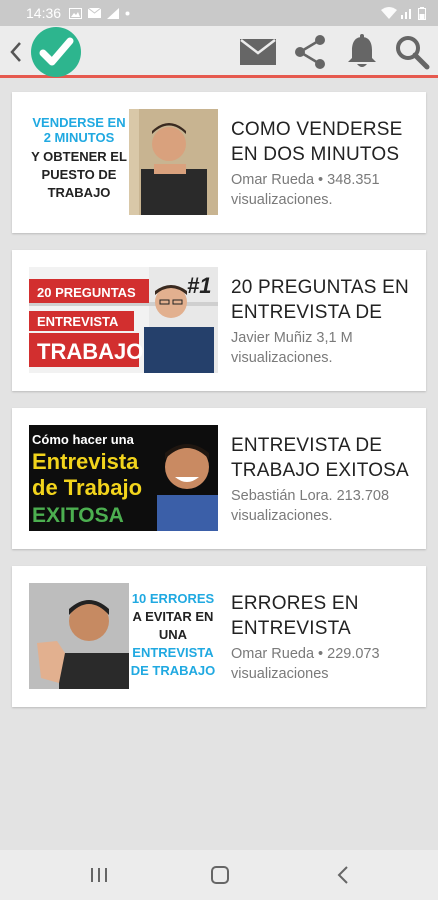 The image size is (438, 900). I want to click on thumb-text-line: 20 PREGUNTAS, so click(86, 292).